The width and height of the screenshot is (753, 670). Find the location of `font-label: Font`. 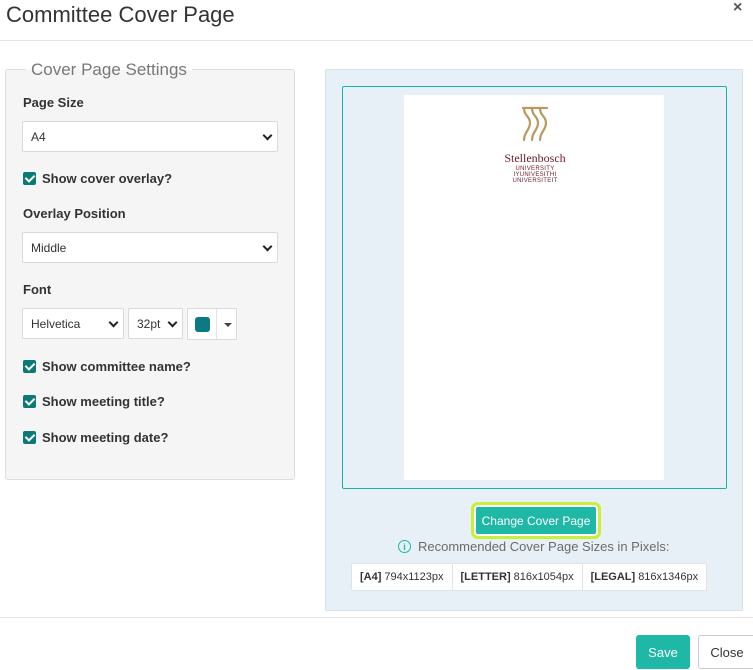

font-label: Font is located at coordinates (37, 289).